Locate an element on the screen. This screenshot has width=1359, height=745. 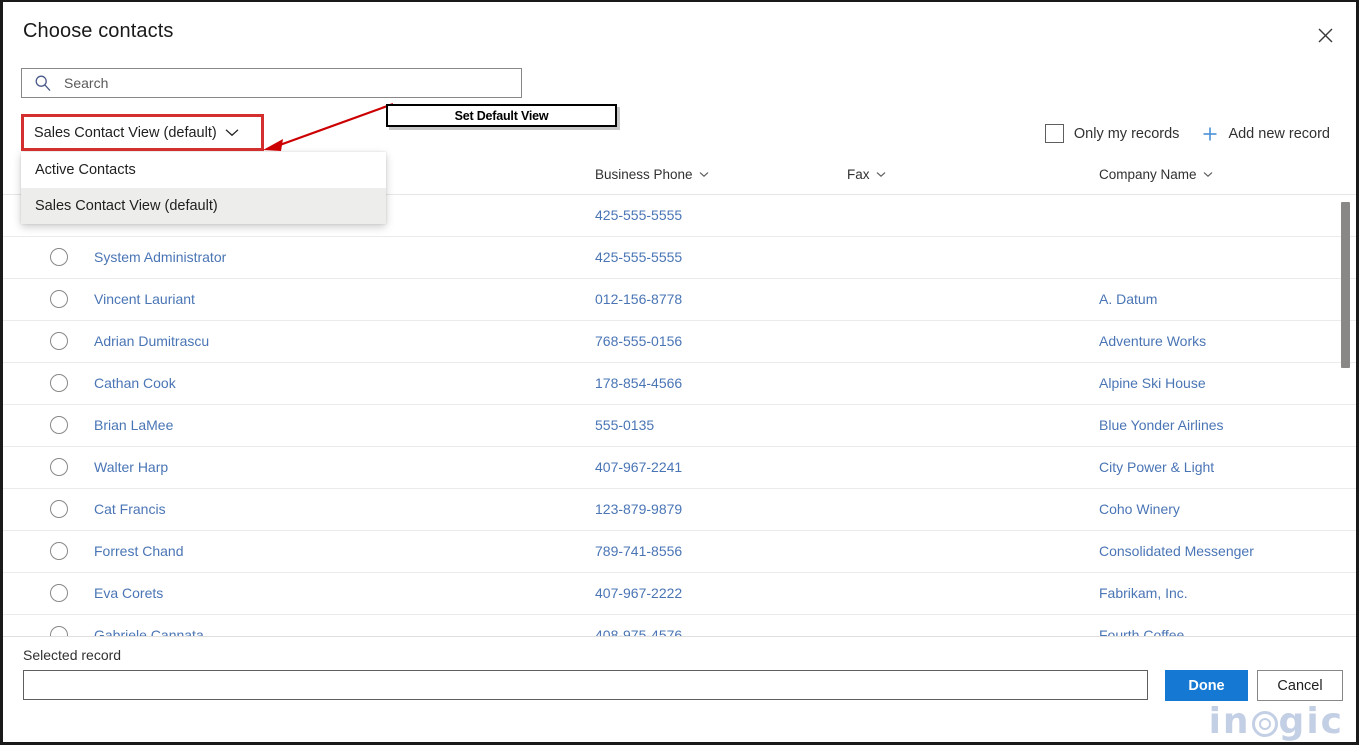
annotation-callout-label: Set Default View is located at coordinates (501, 115).